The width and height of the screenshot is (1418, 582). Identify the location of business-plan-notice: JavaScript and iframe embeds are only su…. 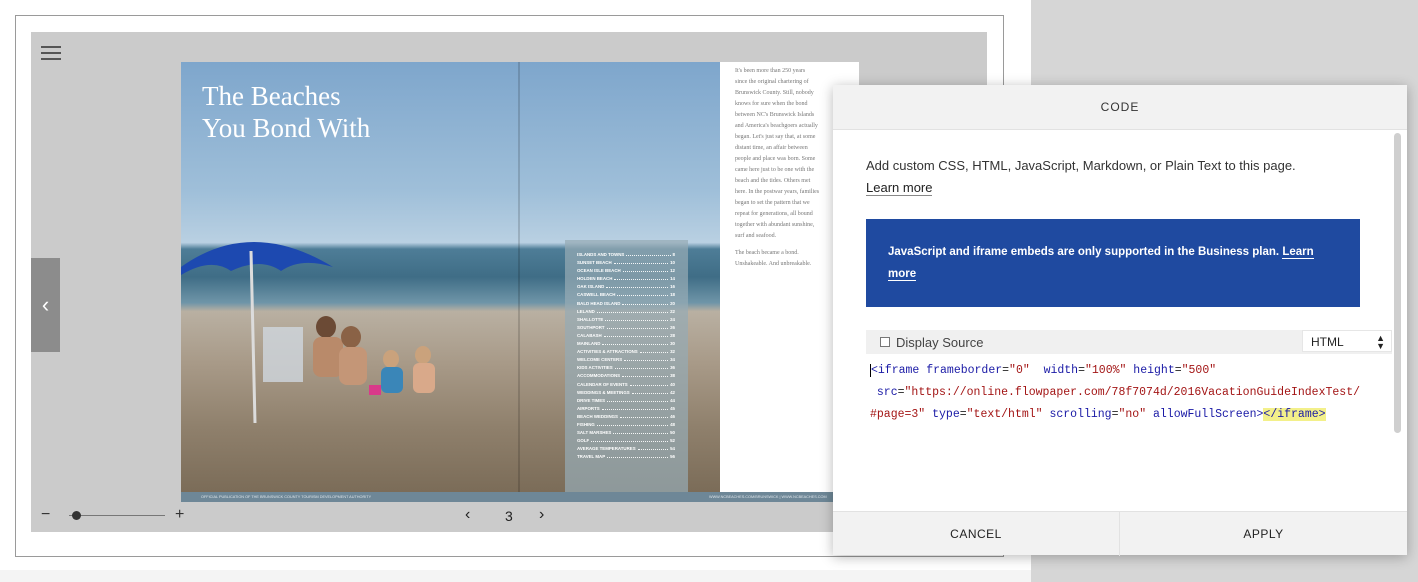
(1113, 263).